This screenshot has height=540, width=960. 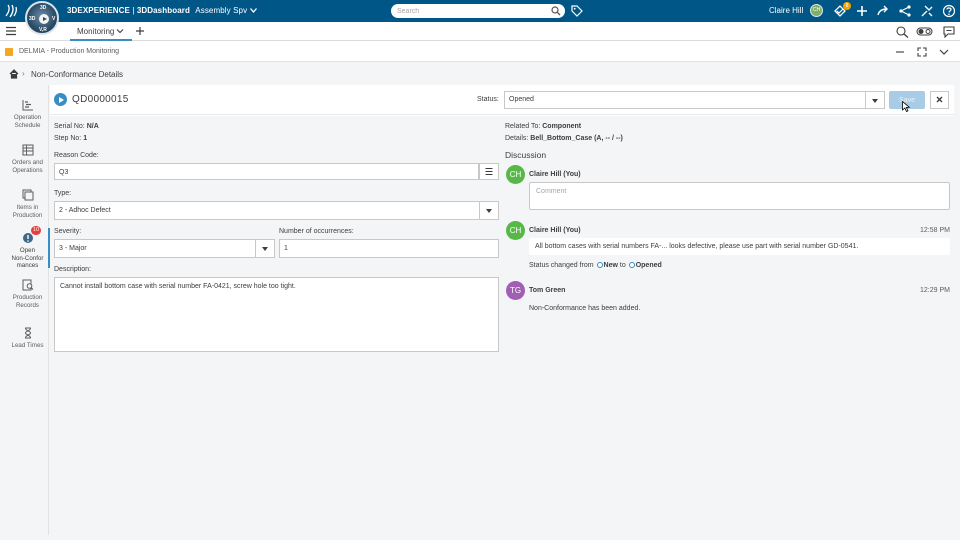 What do you see at coordinates (935, 290) in the screenshot?
I see `message-timestamp: 12:29 PM` at bounding box center [935, 290].